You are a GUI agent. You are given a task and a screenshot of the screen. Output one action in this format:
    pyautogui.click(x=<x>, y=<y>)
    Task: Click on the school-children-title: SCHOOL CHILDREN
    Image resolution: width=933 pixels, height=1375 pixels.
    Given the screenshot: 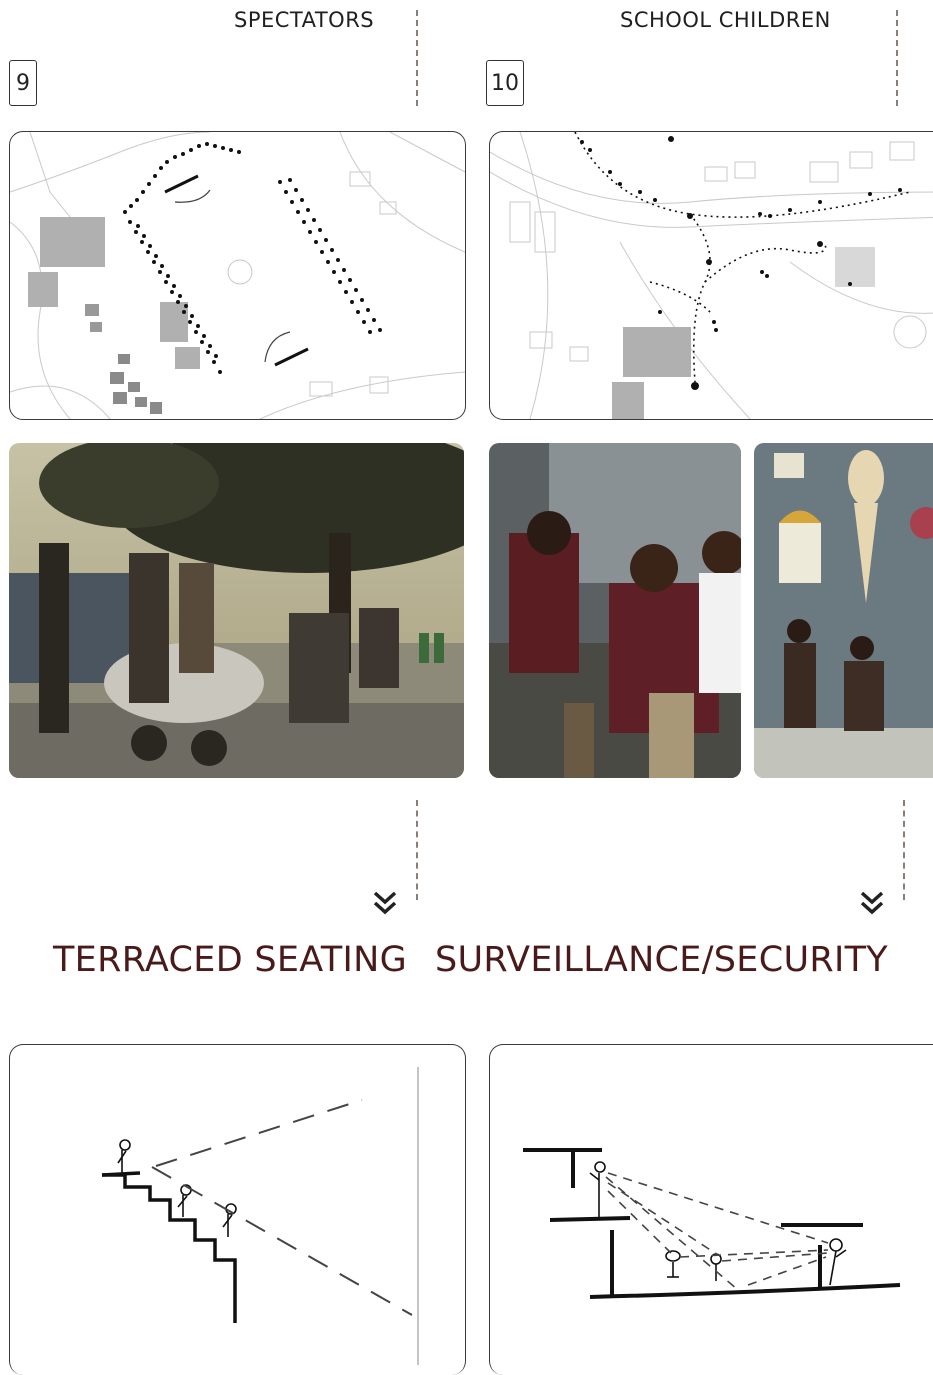 What is the action you would take?
    pyautogui.click(x=725, y=20)
    